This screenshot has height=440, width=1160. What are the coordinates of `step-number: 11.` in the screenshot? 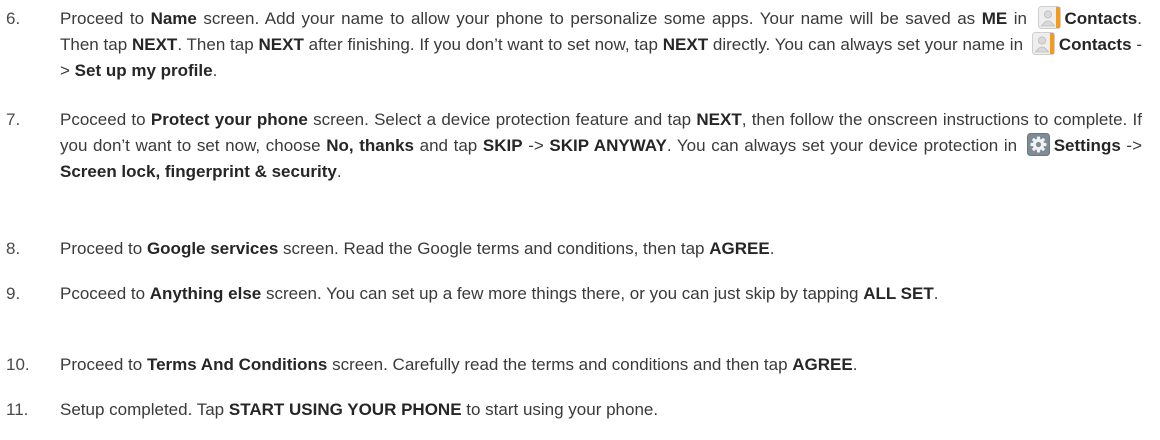 It's located at (17, 409).